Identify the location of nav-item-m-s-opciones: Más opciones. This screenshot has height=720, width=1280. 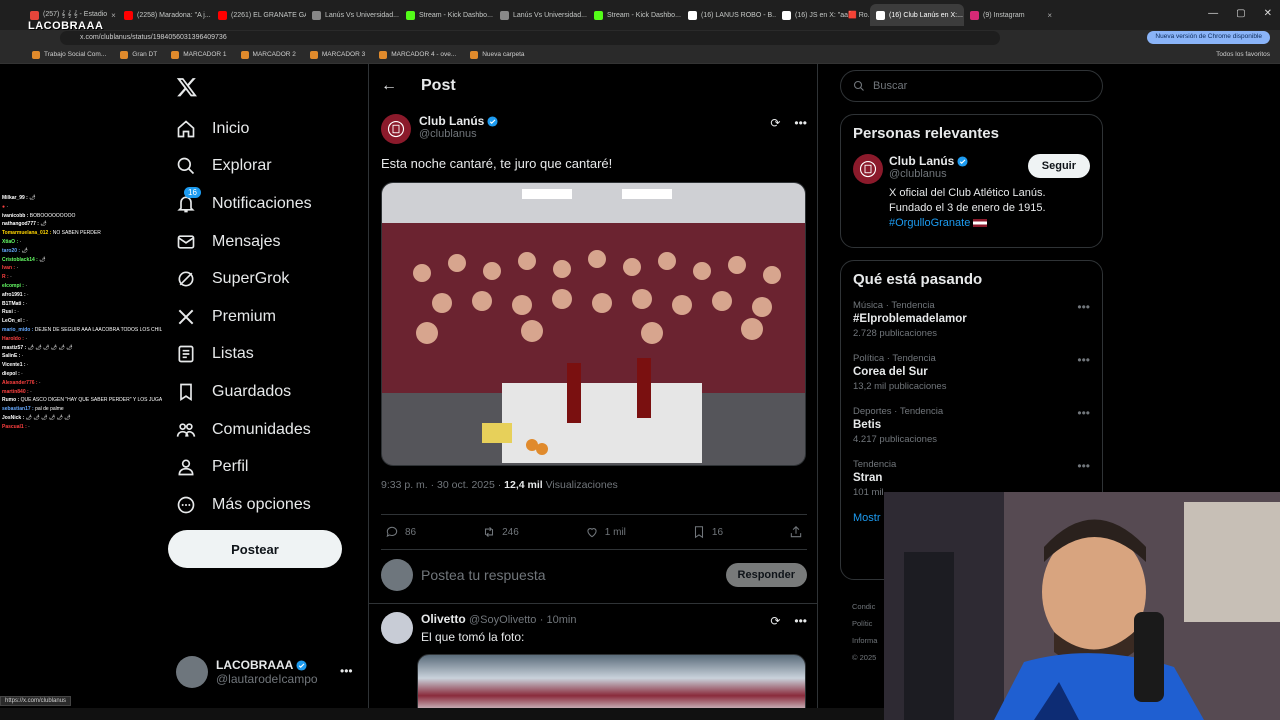
(244, 505).